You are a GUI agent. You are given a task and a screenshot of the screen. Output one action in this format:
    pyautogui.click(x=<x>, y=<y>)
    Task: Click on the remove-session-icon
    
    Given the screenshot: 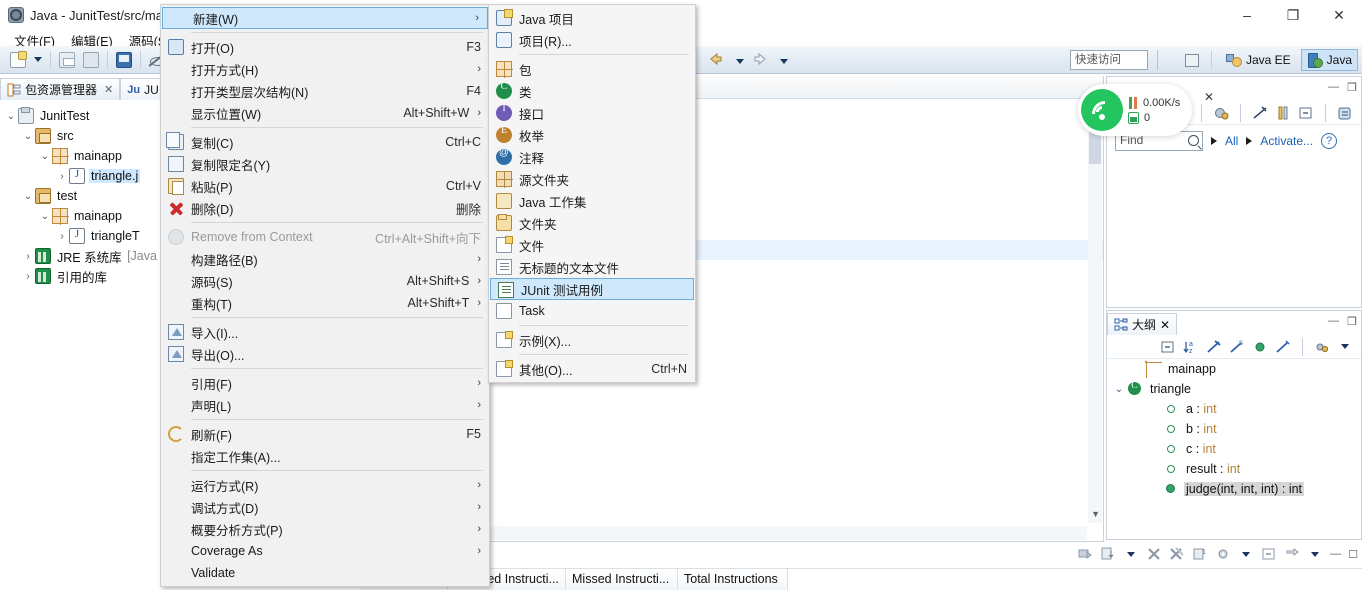 What is the action you would take?
    pyautogui.click(x=1154, y=554)
    